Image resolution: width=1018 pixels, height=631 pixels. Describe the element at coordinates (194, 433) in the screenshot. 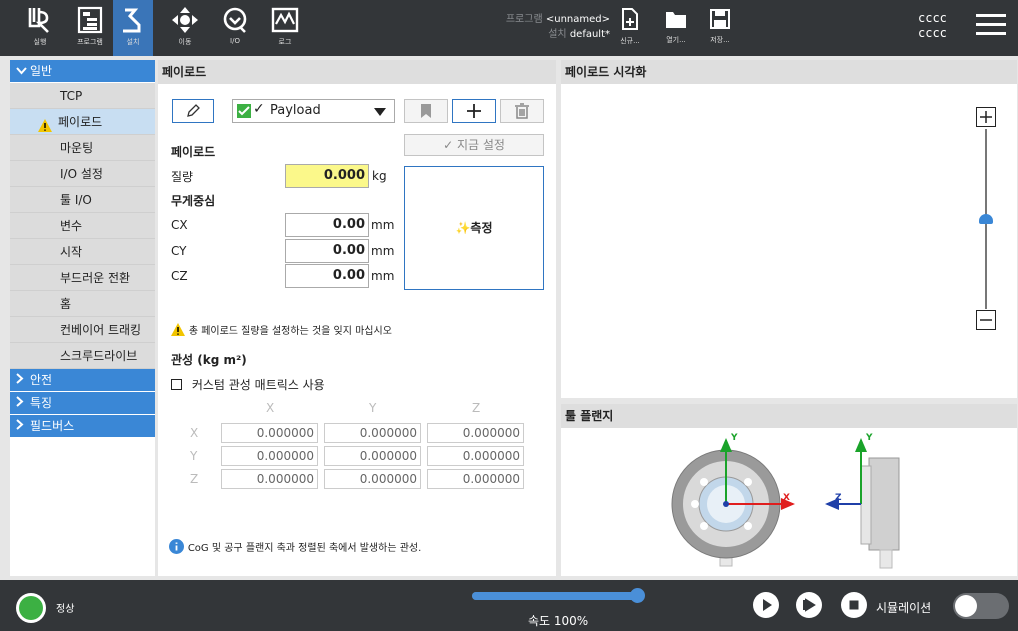

I see `matrix-row-header: X` at that location.